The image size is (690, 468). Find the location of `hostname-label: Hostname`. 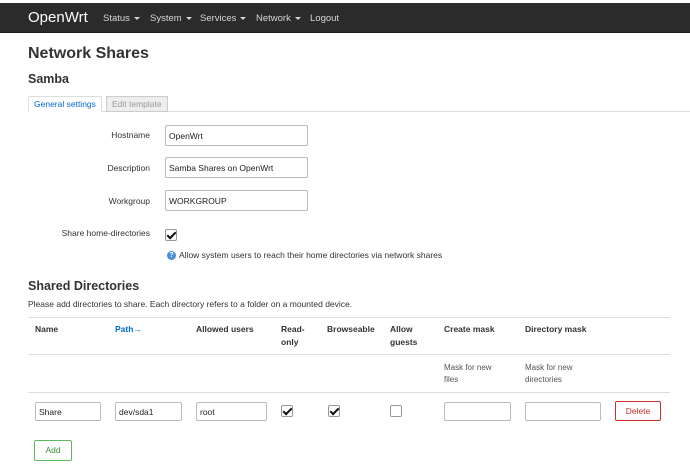

hostname-label: Hostname is located at coordinates (130, 135).